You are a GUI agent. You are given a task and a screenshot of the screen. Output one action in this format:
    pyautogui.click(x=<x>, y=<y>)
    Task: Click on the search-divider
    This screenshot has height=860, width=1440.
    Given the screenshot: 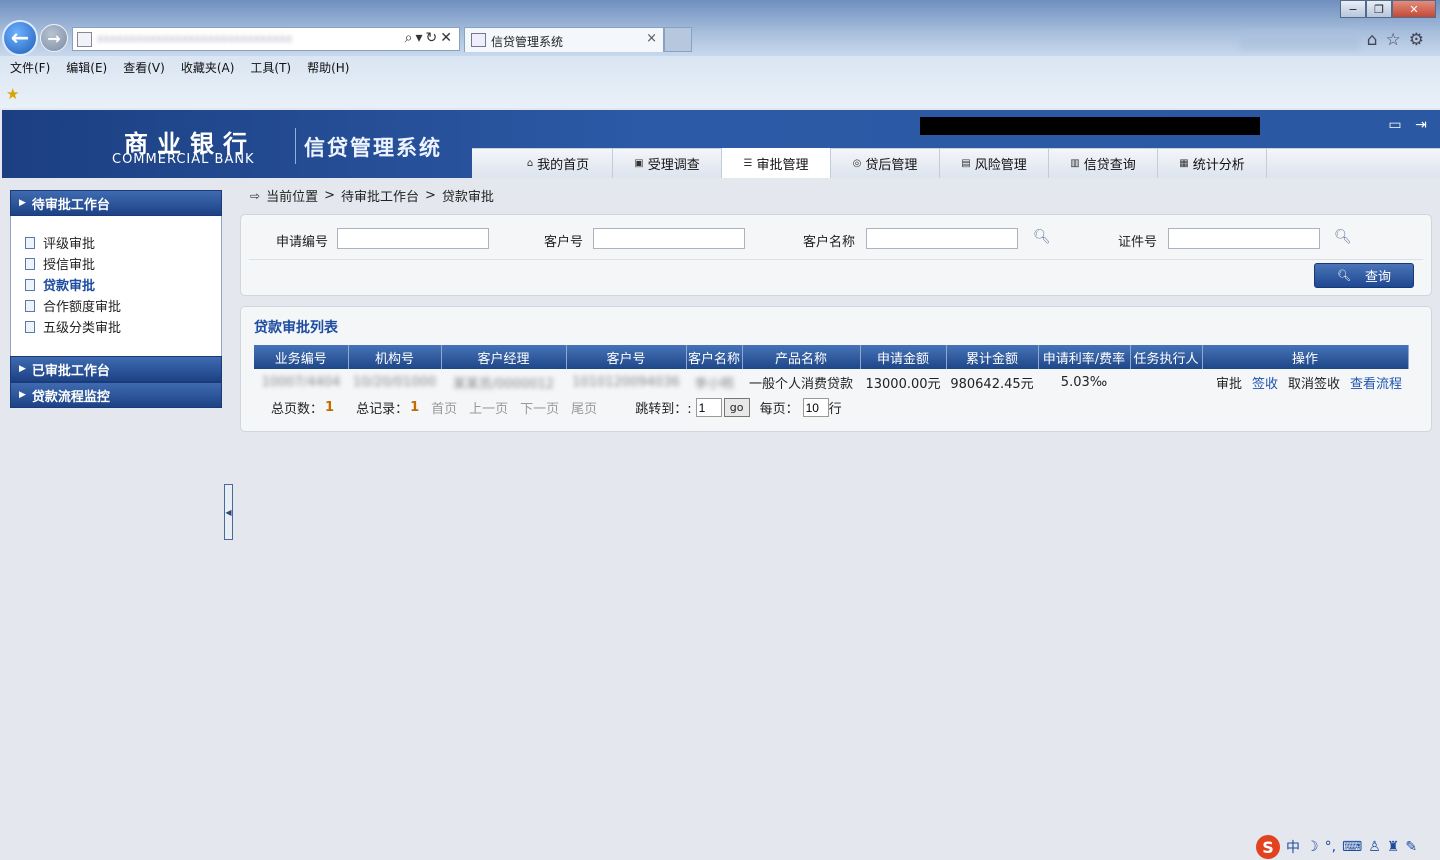 What is the action you would take?
    pyautogui.click(x=836, y=259)
    